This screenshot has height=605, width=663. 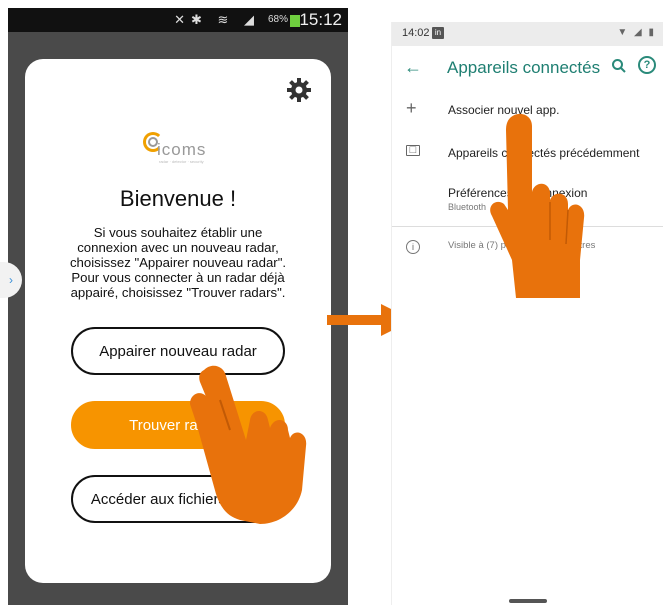 What do you see at coordinates (416, 33) in the screenshot?
I see `status-time: 14:02` at bounding box center [416, 33].